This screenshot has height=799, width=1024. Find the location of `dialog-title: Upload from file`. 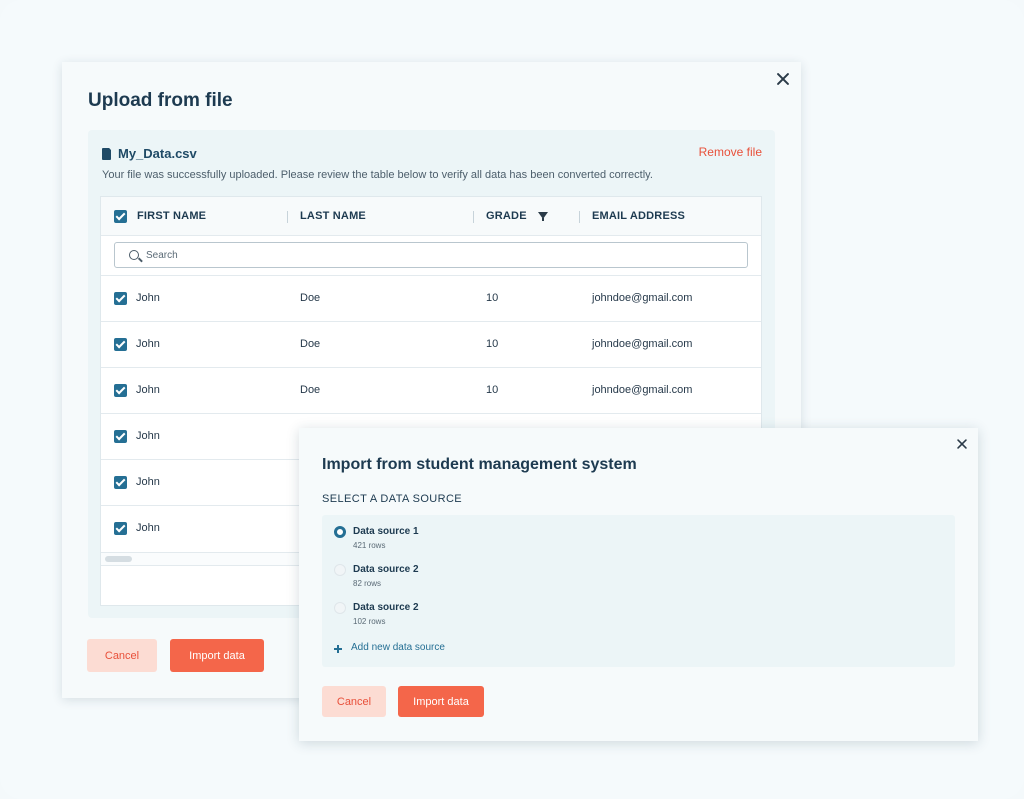

dialog-title: Upload from file is located at coordinates (160, 100).